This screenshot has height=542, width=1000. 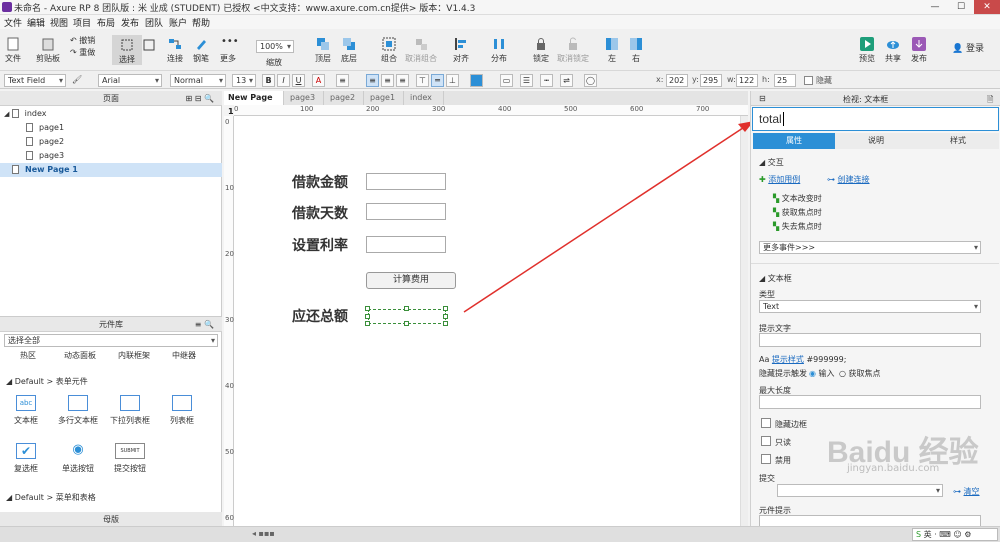 I want to click on text-cursor, so click(x=783, y=119).